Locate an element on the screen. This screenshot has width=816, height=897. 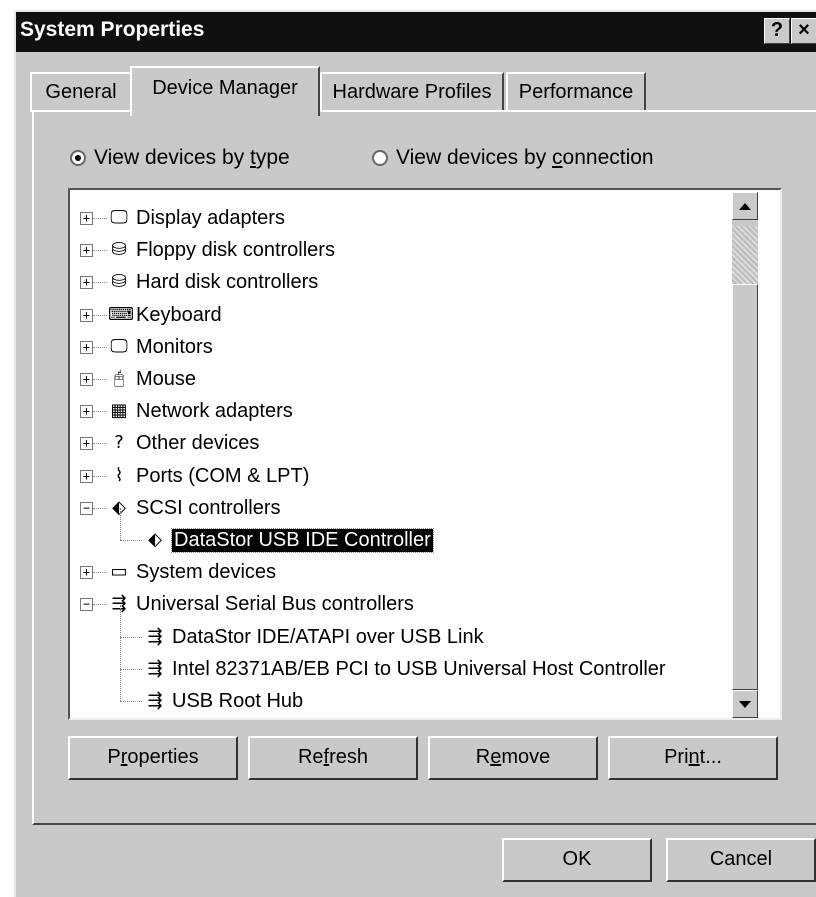
radio-unchecked-icon is located at coordinates (380, 158).